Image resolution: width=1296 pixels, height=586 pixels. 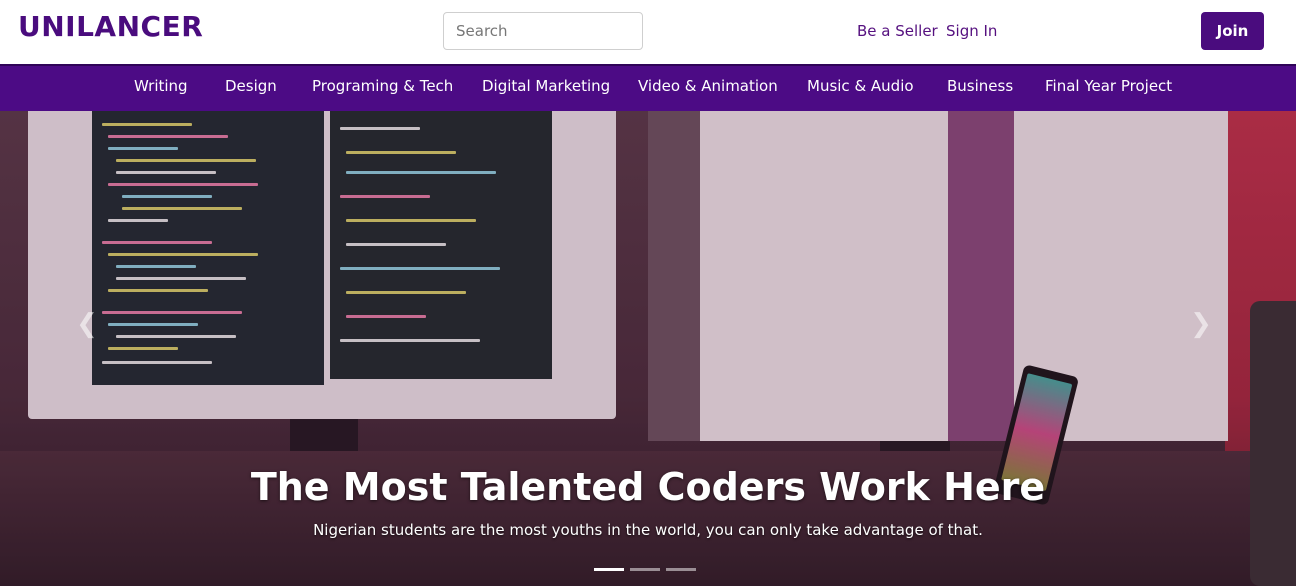 What do you see at coordinates (648, 32) in the screenshot?
I see `top-header: UNILANCER Be a Seller Sign In Join` at bounding box center [648, 32].